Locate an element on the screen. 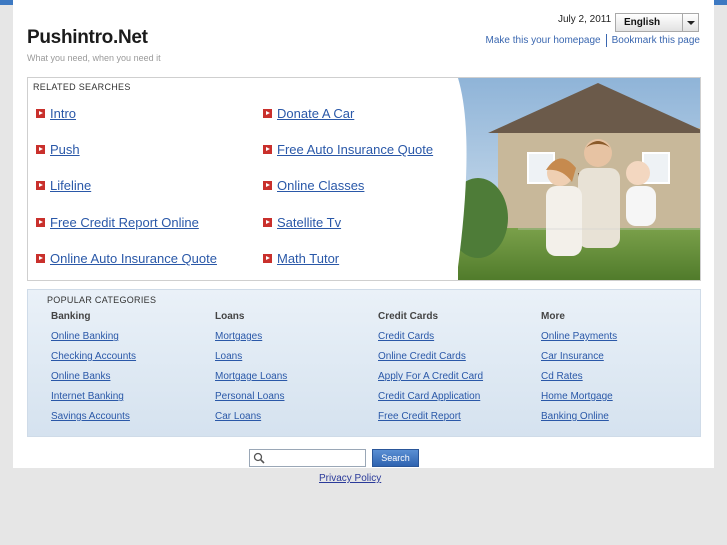  category-title: Loans is located at coordinates (230, 316).